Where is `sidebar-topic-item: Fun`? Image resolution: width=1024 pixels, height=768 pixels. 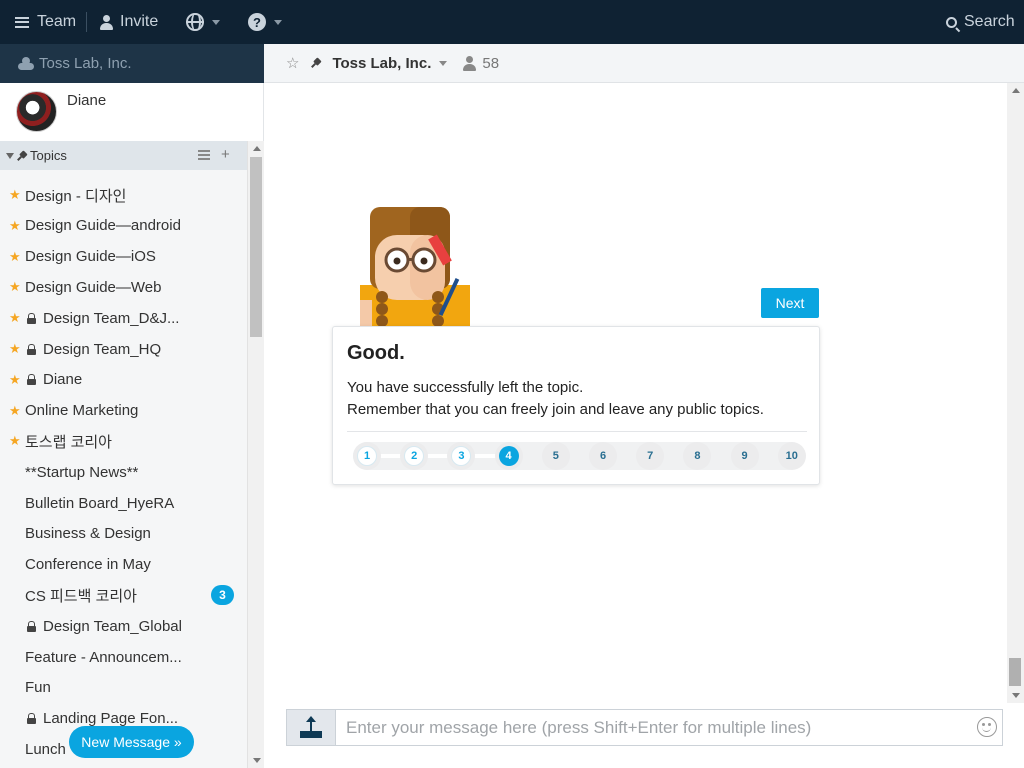 sidebar-topic-item: Fun is located at coordinates (123, 688).